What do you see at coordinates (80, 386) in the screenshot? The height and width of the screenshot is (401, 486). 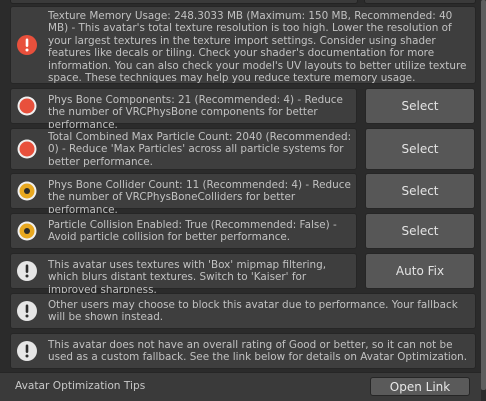 I see `footer-label: Avatar Optimization Tips` at bounding box center [80, 386].